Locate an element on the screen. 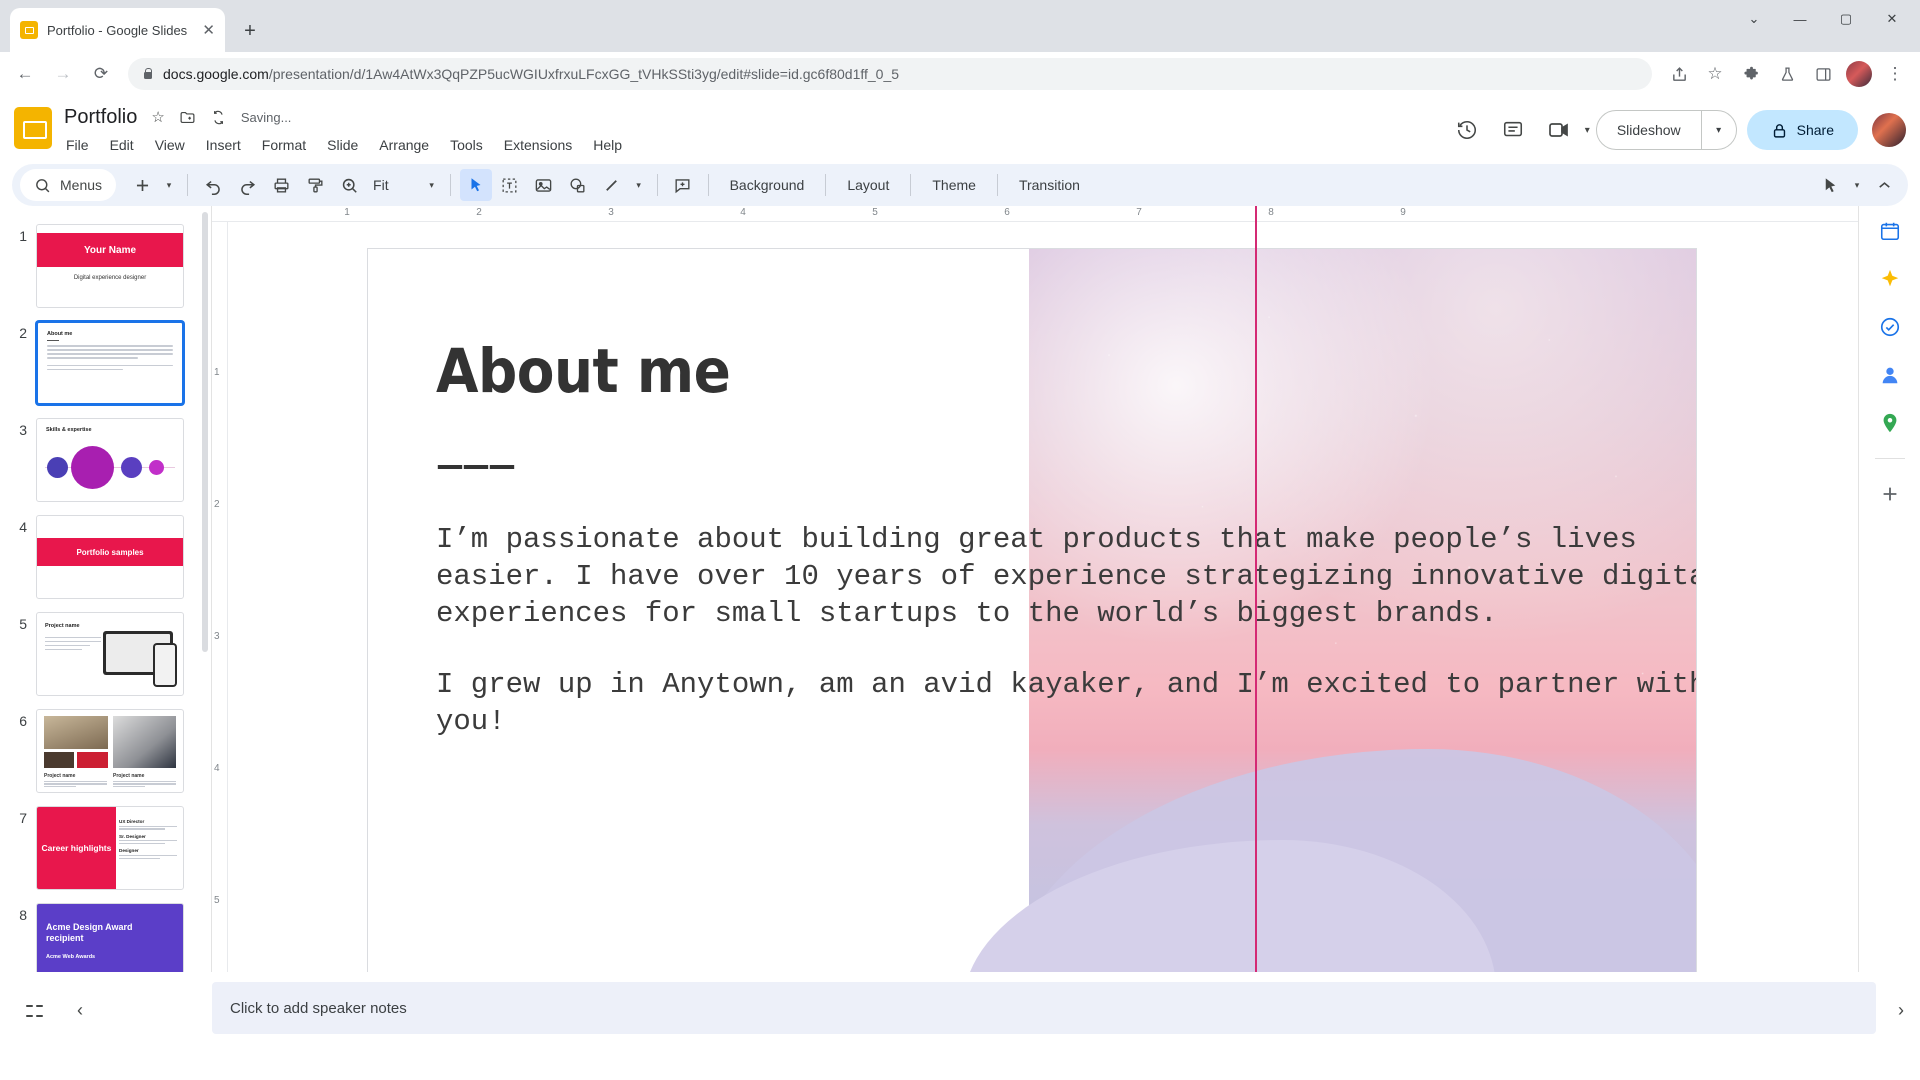 This screenshot has height=1080, width=1920. calendar-icon is located at coordinates (1890, 231).